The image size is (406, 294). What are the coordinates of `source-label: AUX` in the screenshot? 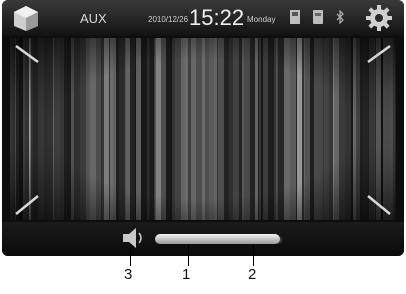 It's located at (93, 18).